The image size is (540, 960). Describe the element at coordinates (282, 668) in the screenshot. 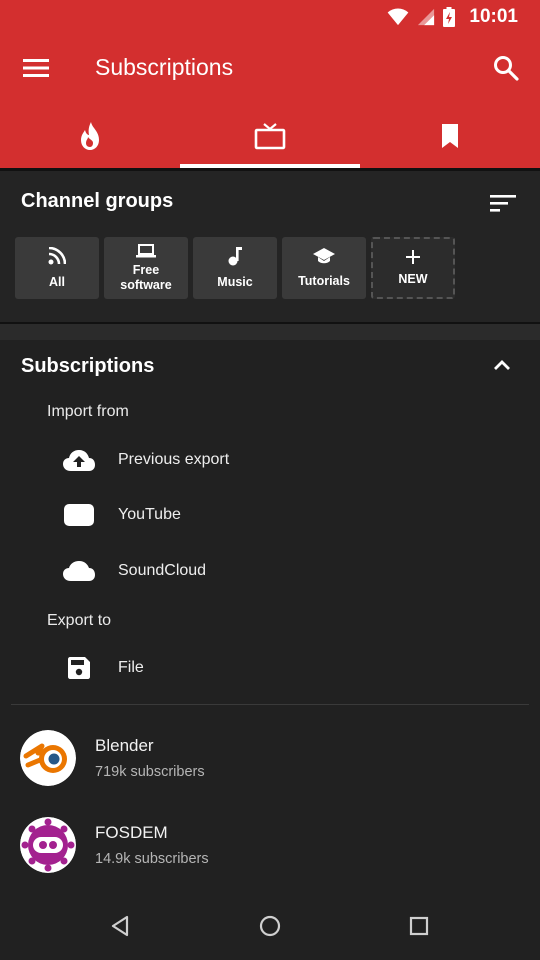

I see `export-file: File` at that location.